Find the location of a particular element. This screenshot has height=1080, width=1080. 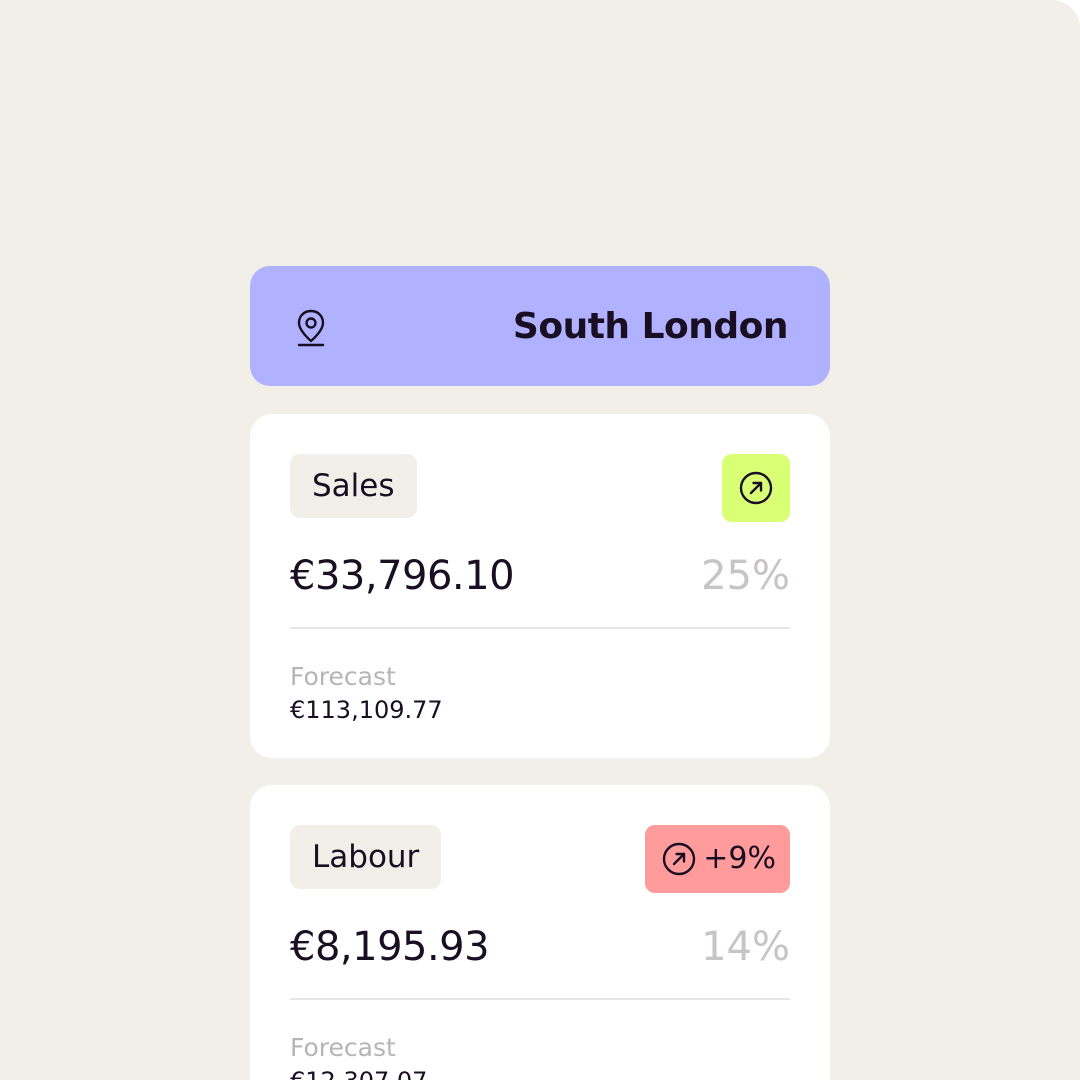

map-pin-icon is located at coordinates (311, 328).